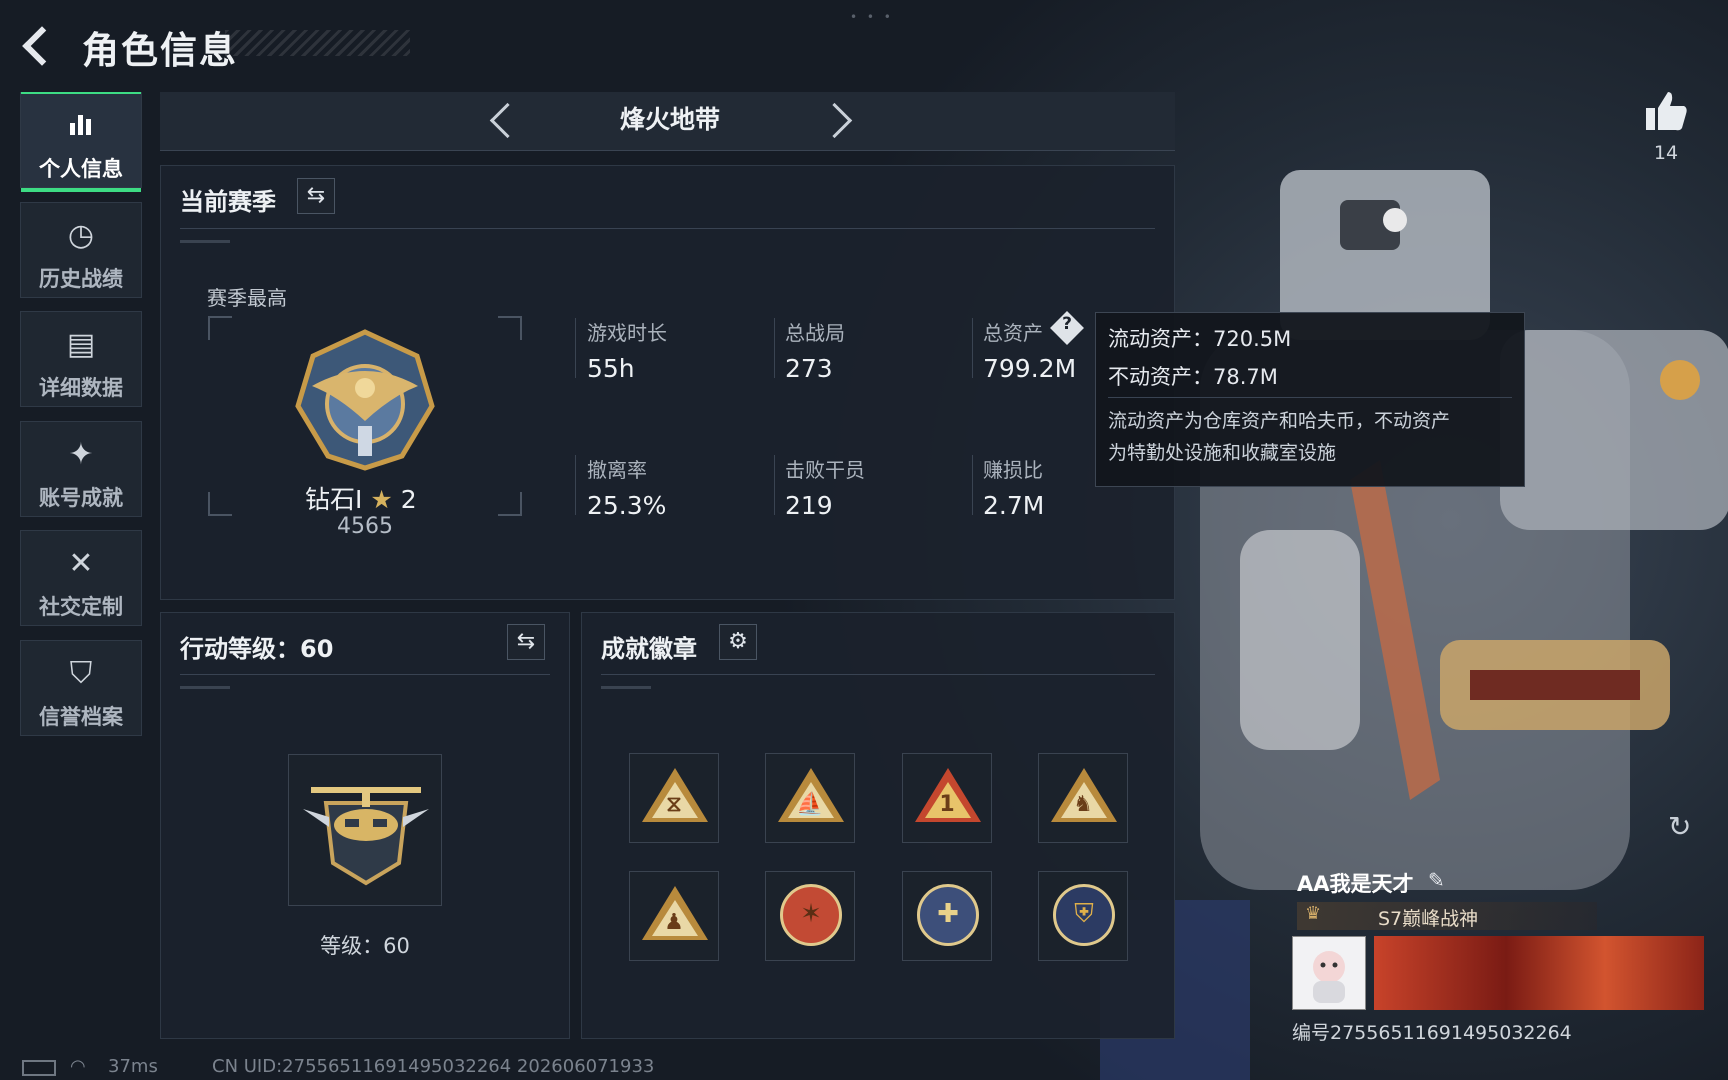 The height and width of the screenshot is (1080, 1728). Describe the element at coordinates (81, 344) in the screenshot. I see `folder-icon: ▤` at that location.